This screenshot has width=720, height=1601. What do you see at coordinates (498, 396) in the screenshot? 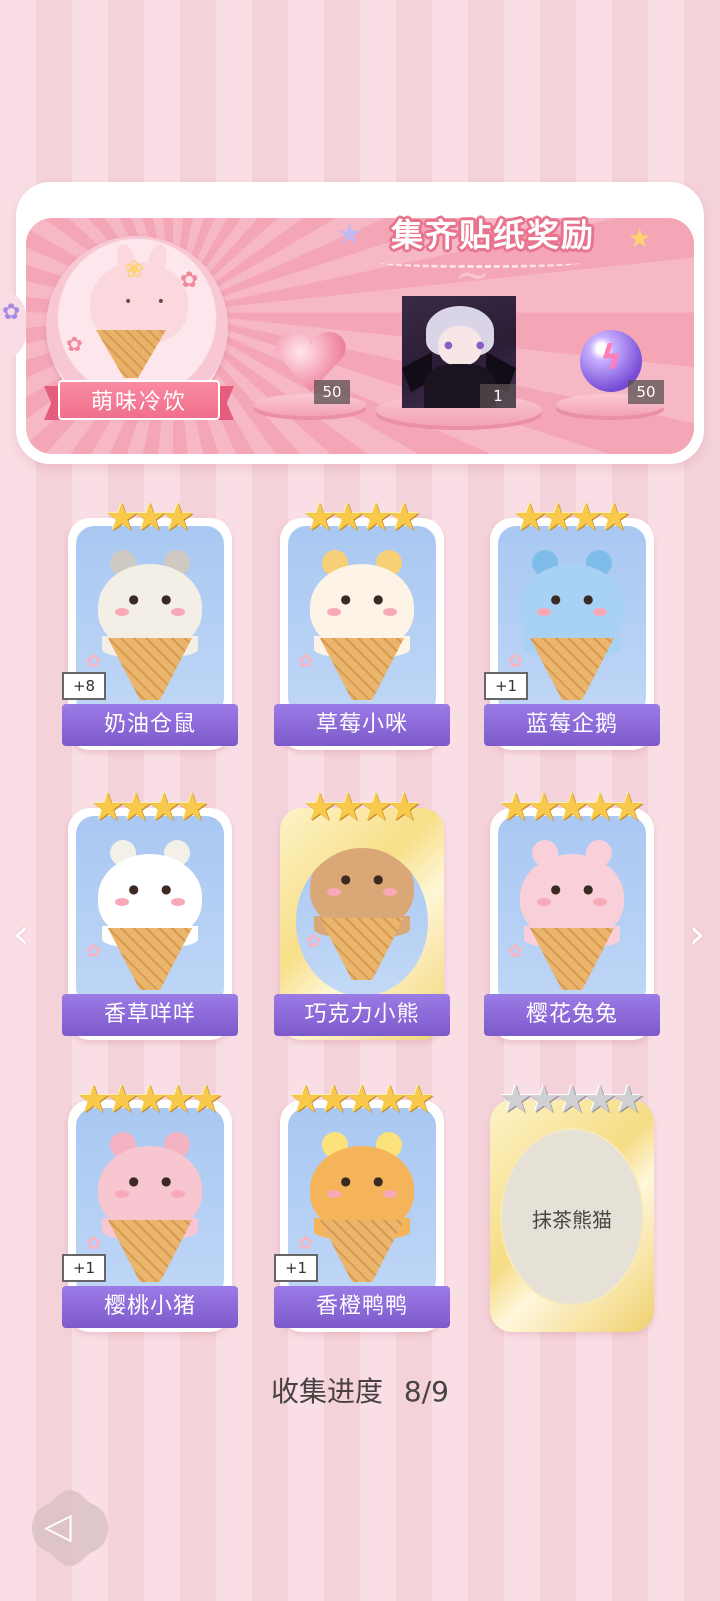
I see `reward-count: 1` at bounding box center [498, 396].